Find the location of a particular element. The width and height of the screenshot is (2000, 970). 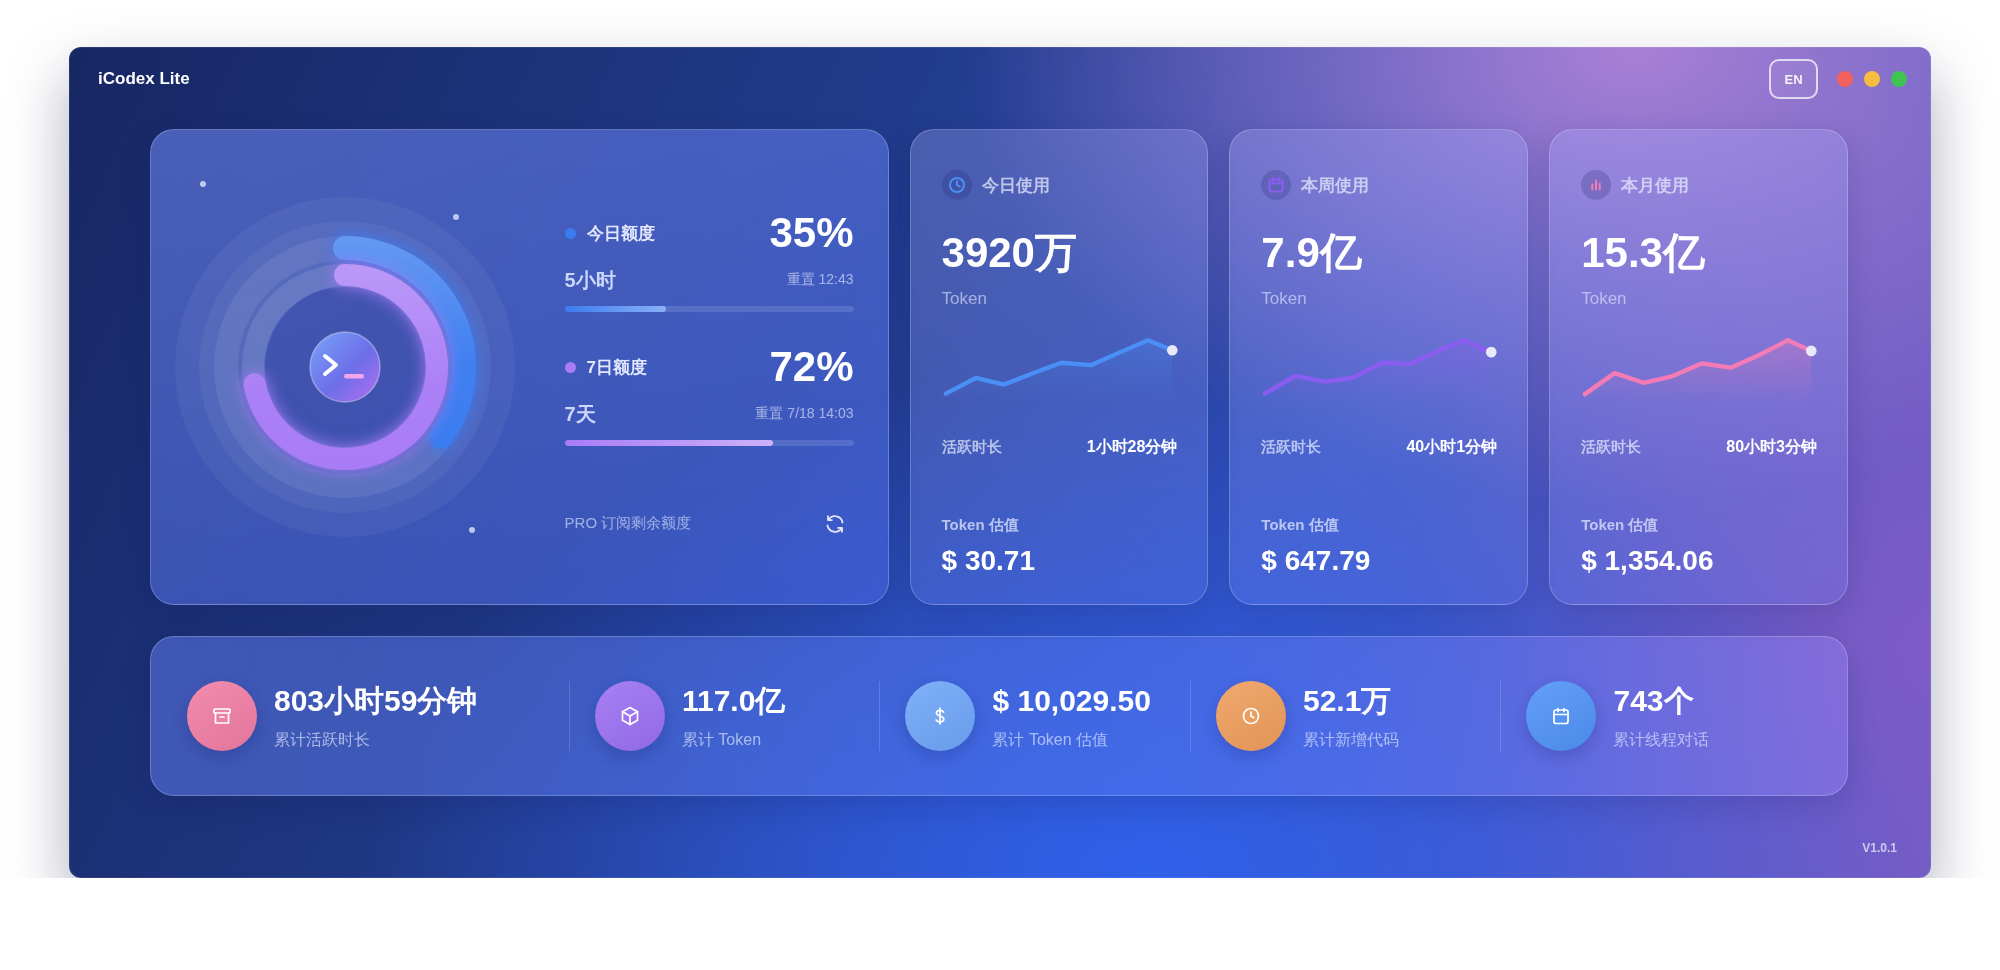

cost-estimate-value: $ 30.71 is located at coordinates (988, 561).